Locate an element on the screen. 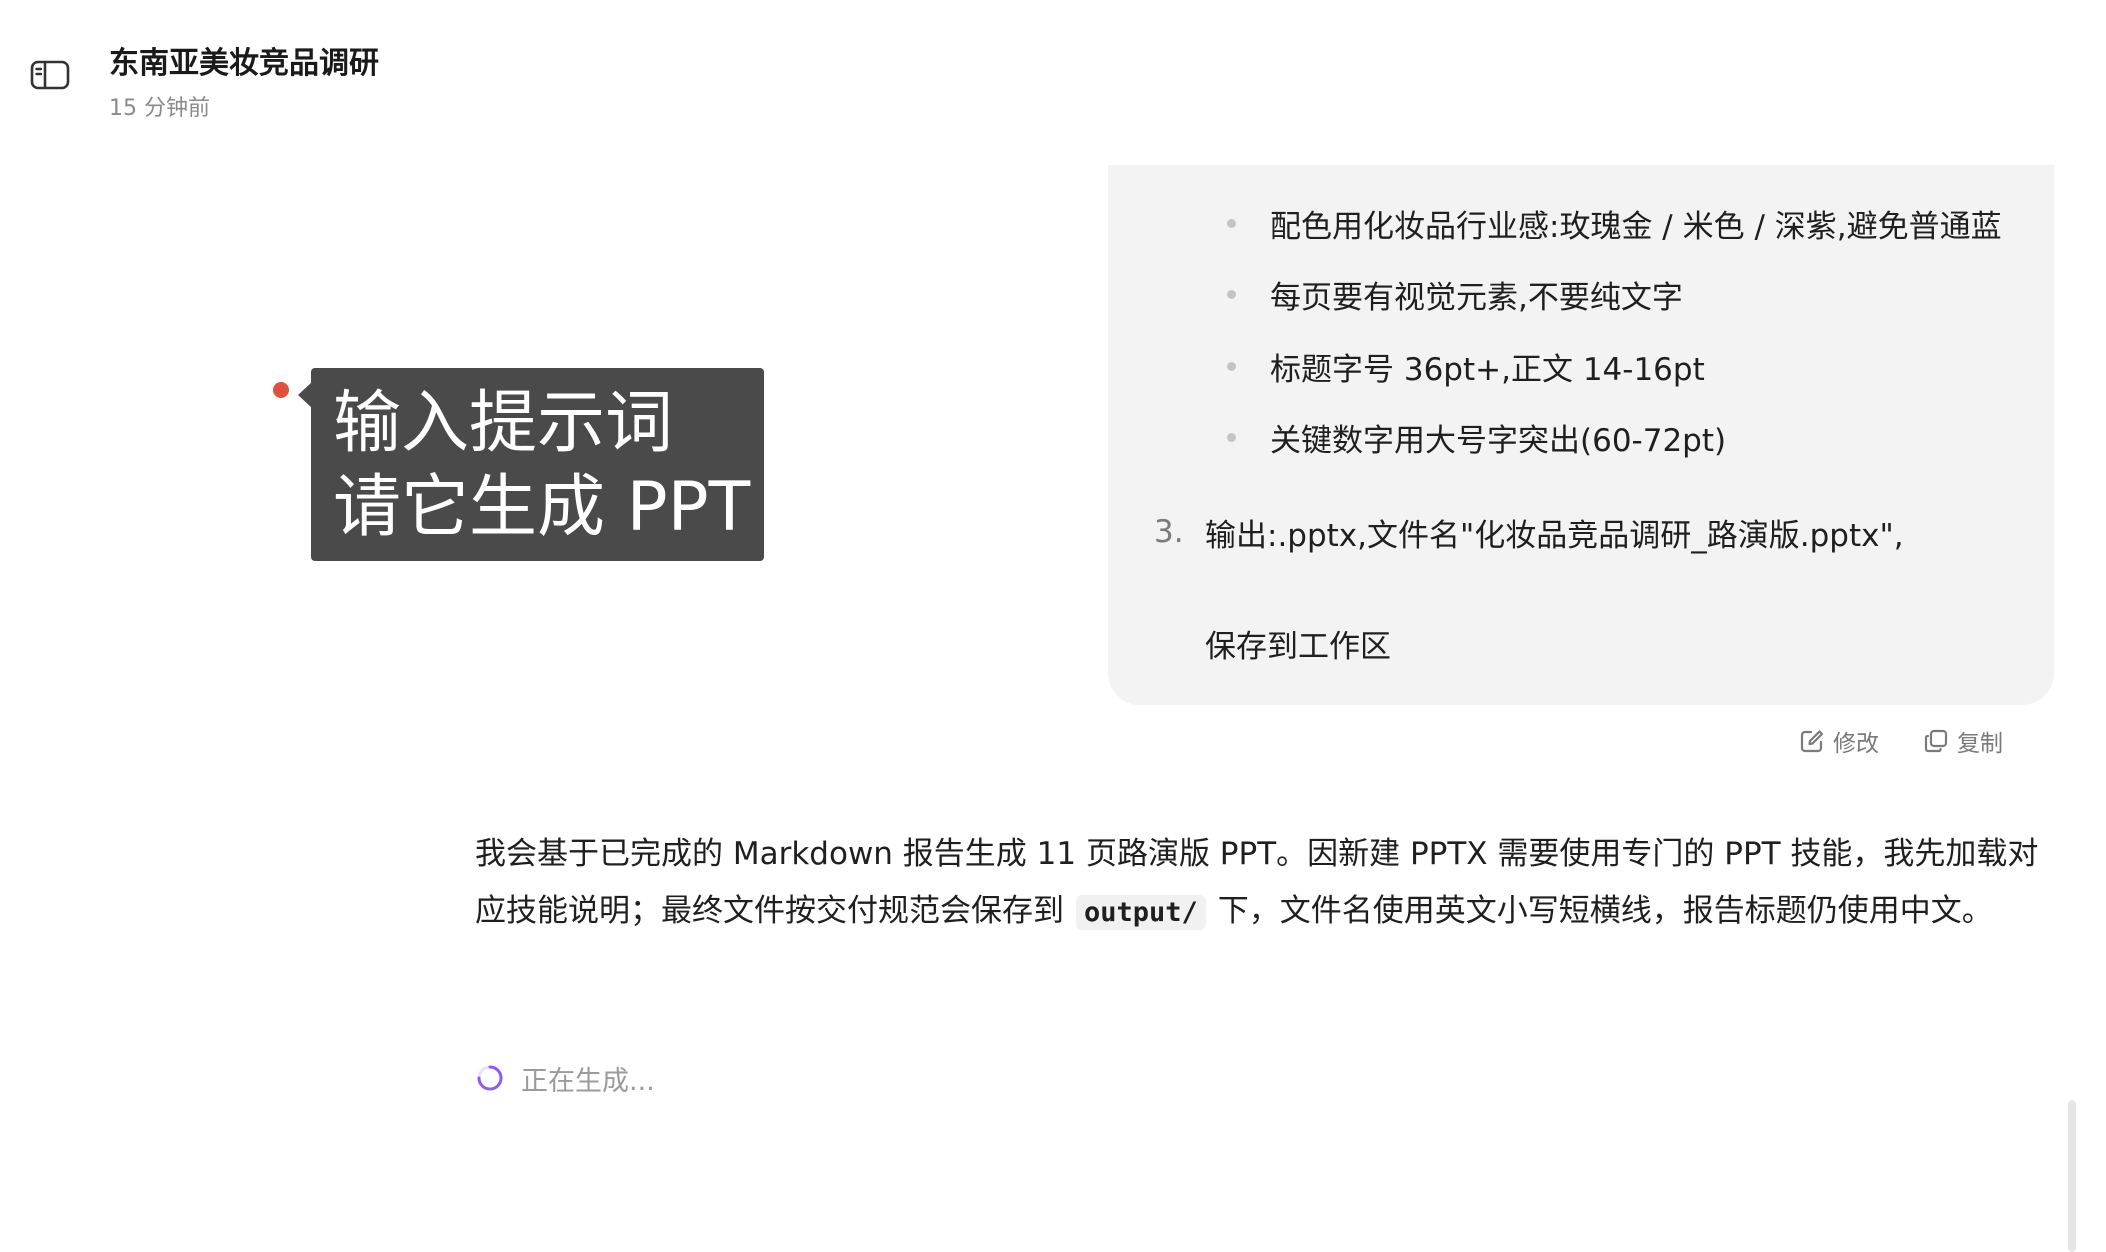  copy-message-button: 复制 is located at coordinates (1963, 741).